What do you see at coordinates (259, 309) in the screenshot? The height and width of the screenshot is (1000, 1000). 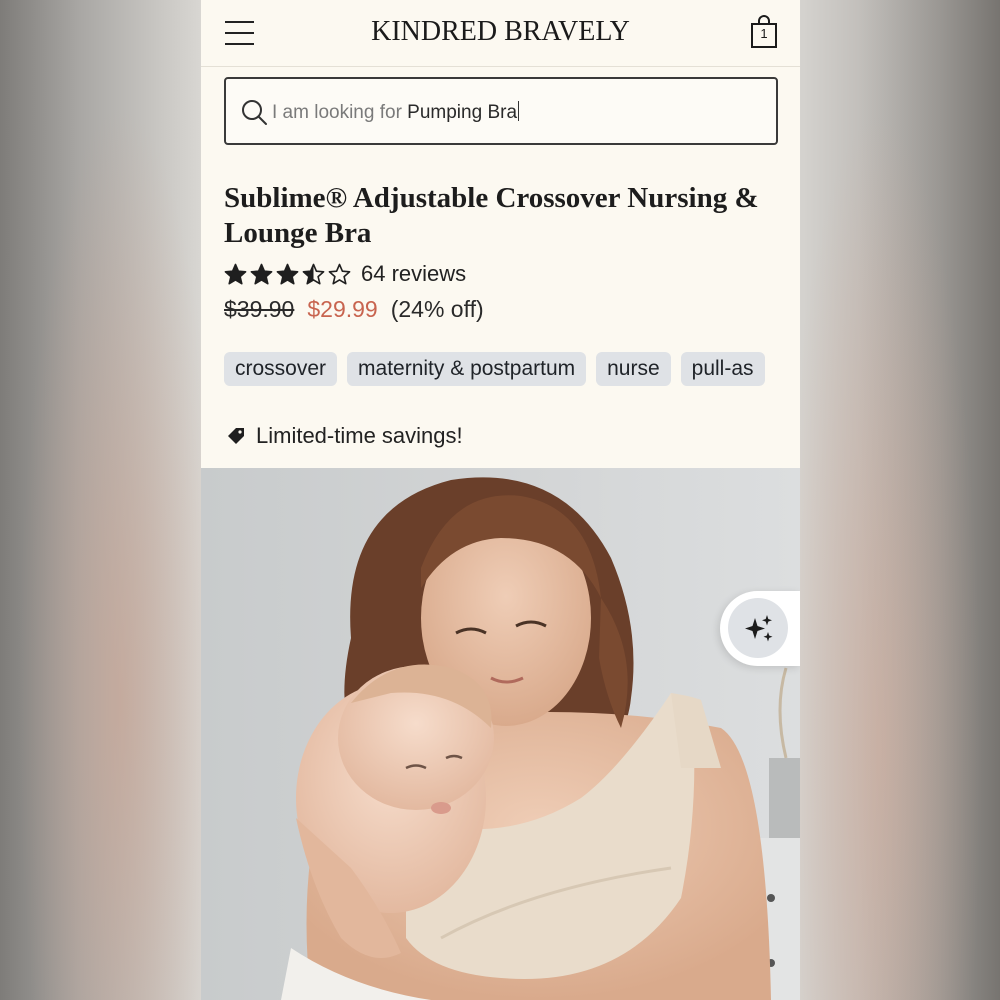 I see `original-price: $39.90` at bounding box center [259, 309].